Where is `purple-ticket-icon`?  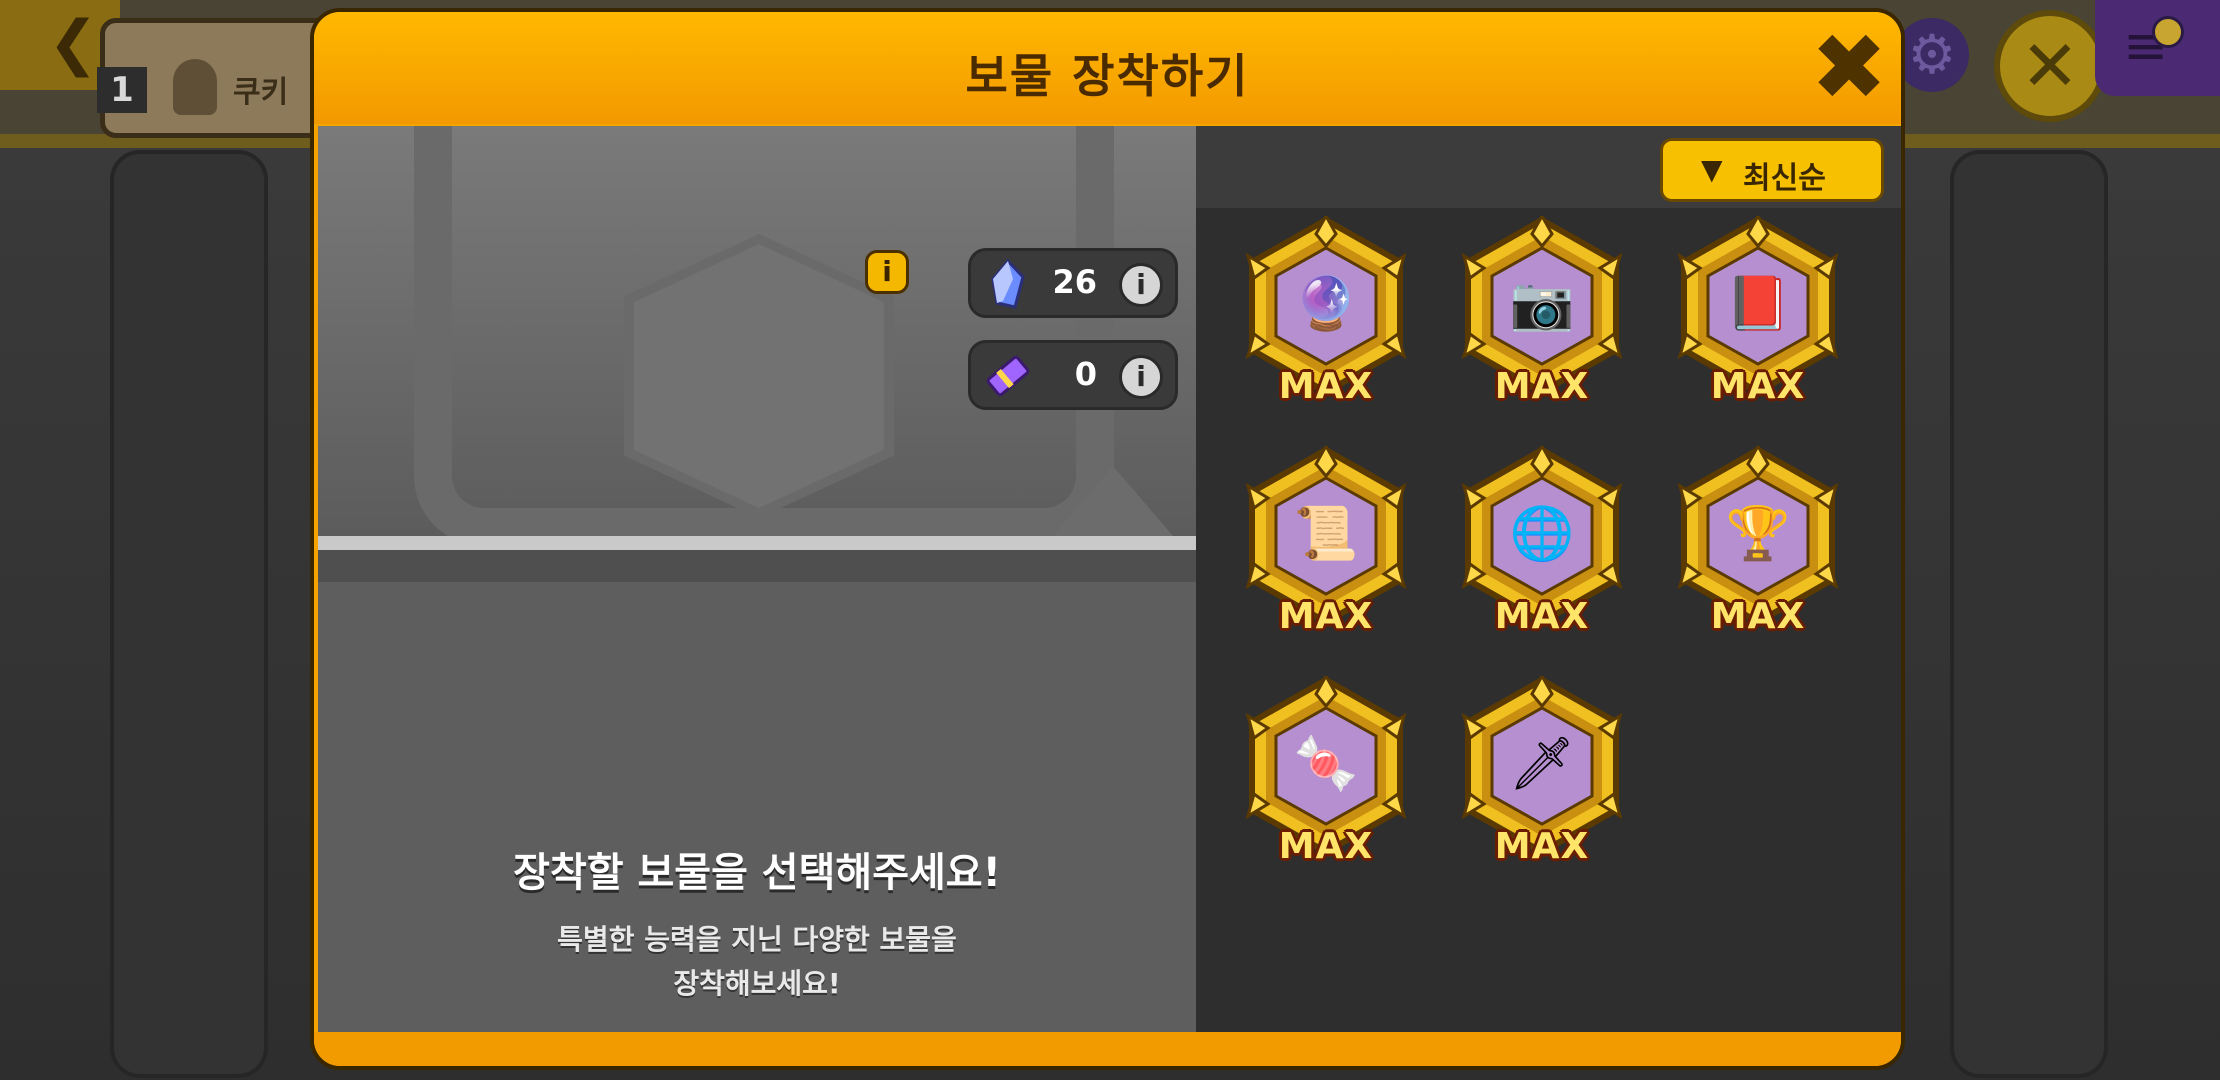
purple-ticket-icon is located at coordinates (1008, 376).